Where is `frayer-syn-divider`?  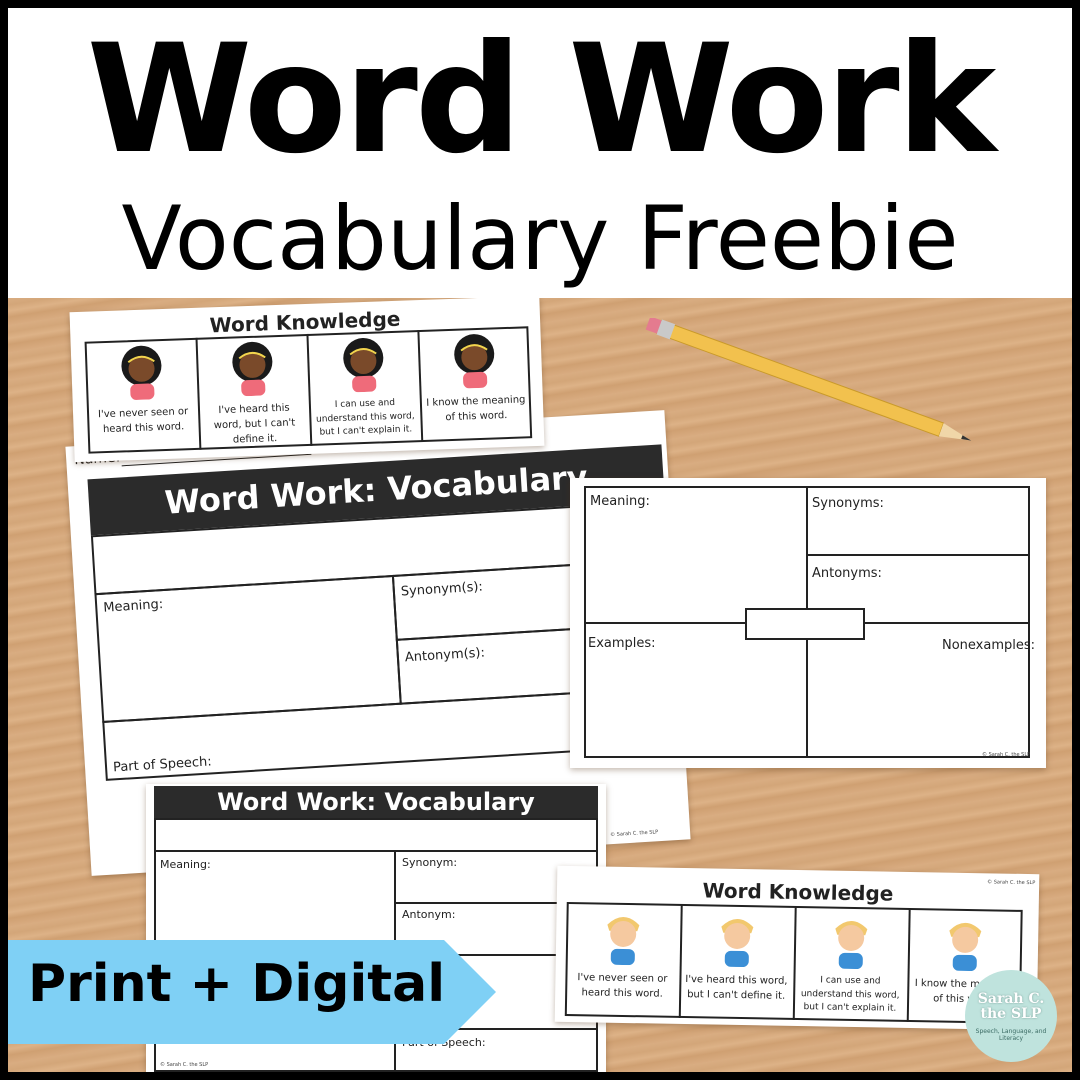 frayer-syn-divider is located at coordinates (918, 555).